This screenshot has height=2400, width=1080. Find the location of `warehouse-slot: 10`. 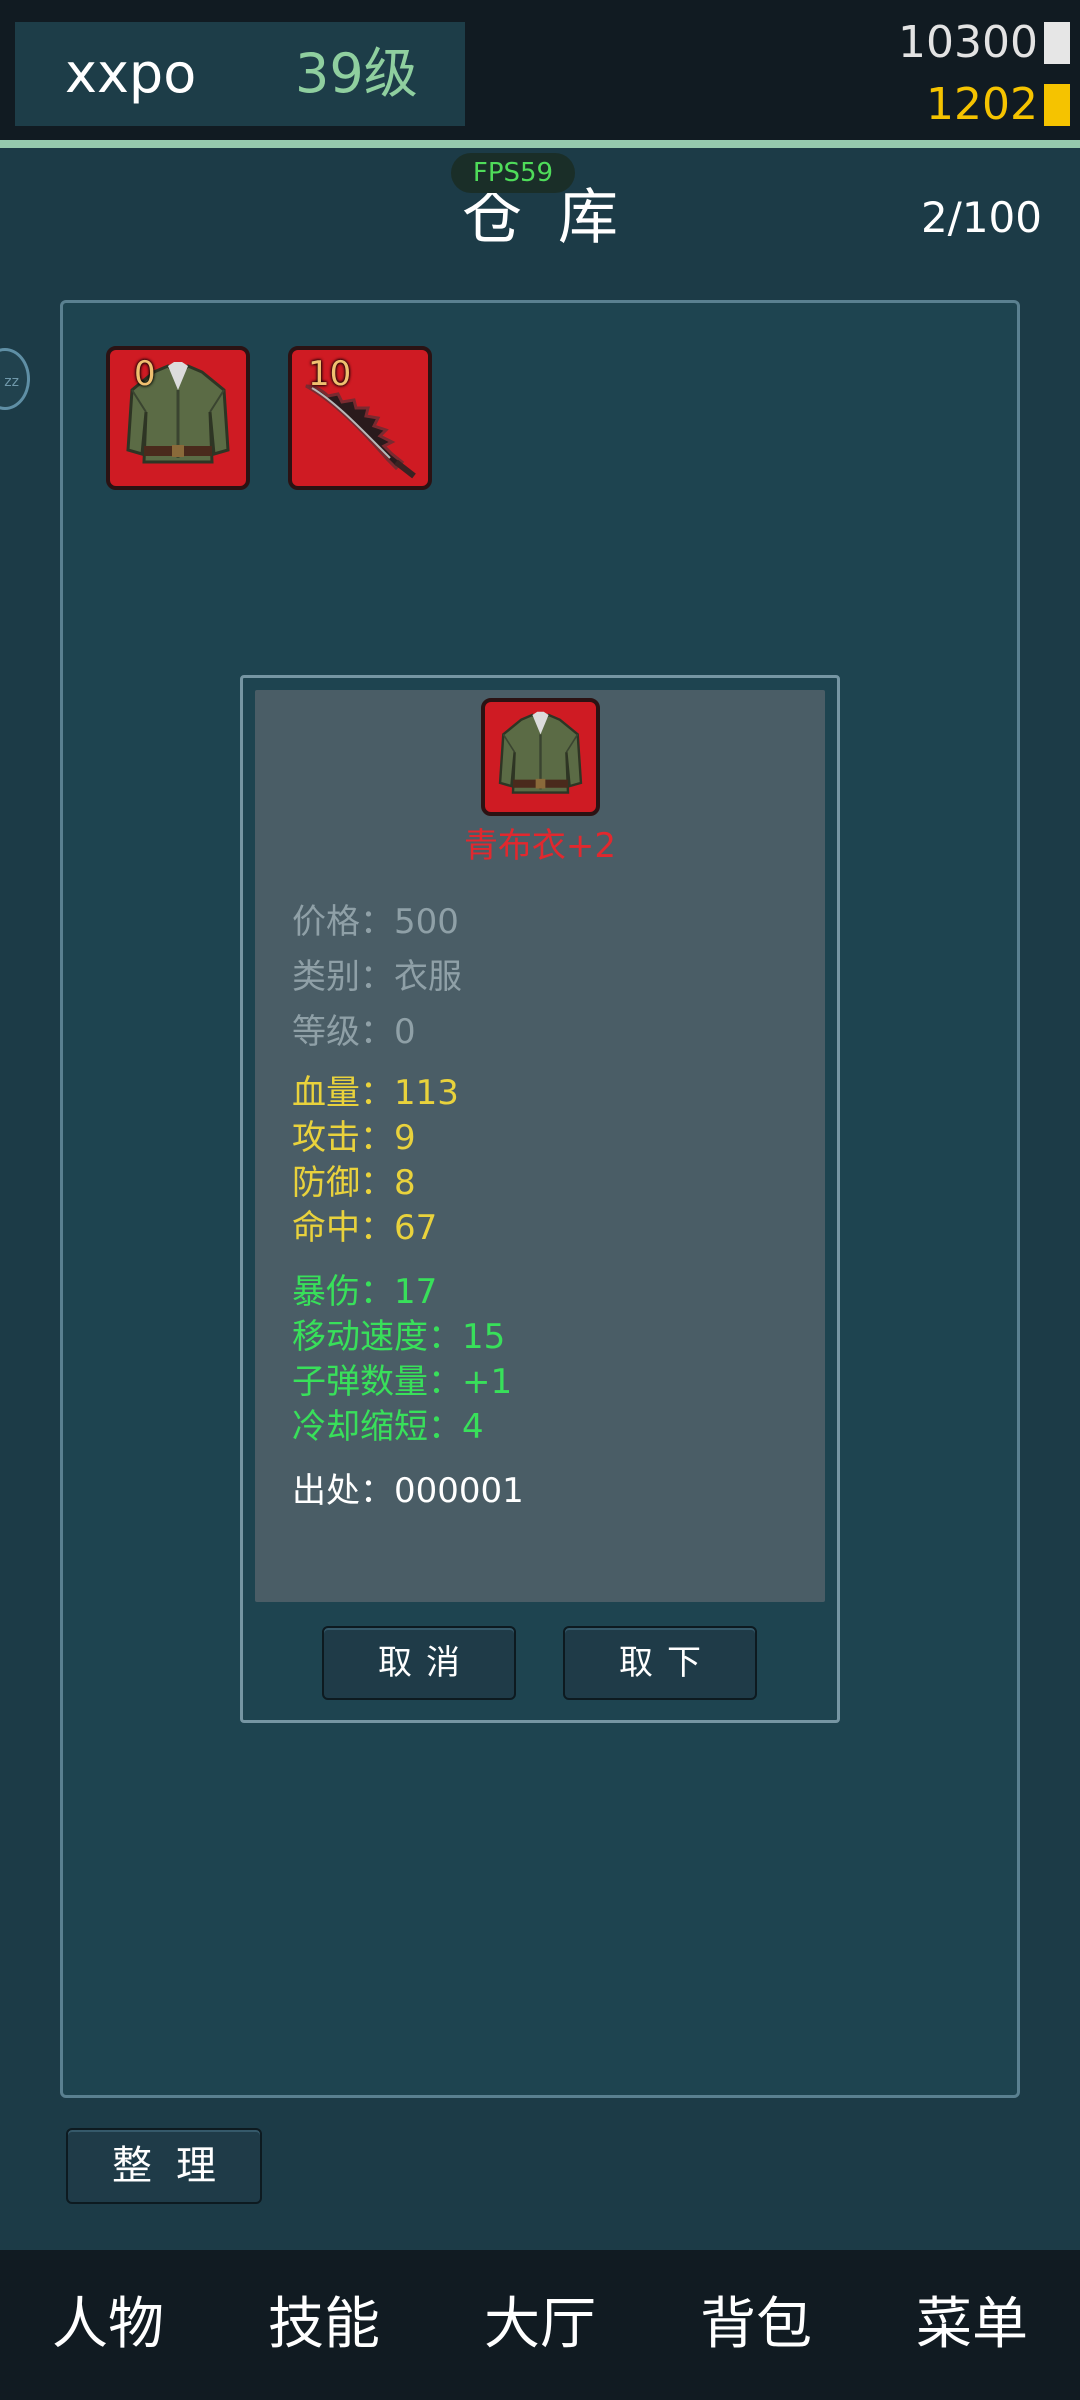

warehouse-slot: 10 is located at coordinates (360, 418).